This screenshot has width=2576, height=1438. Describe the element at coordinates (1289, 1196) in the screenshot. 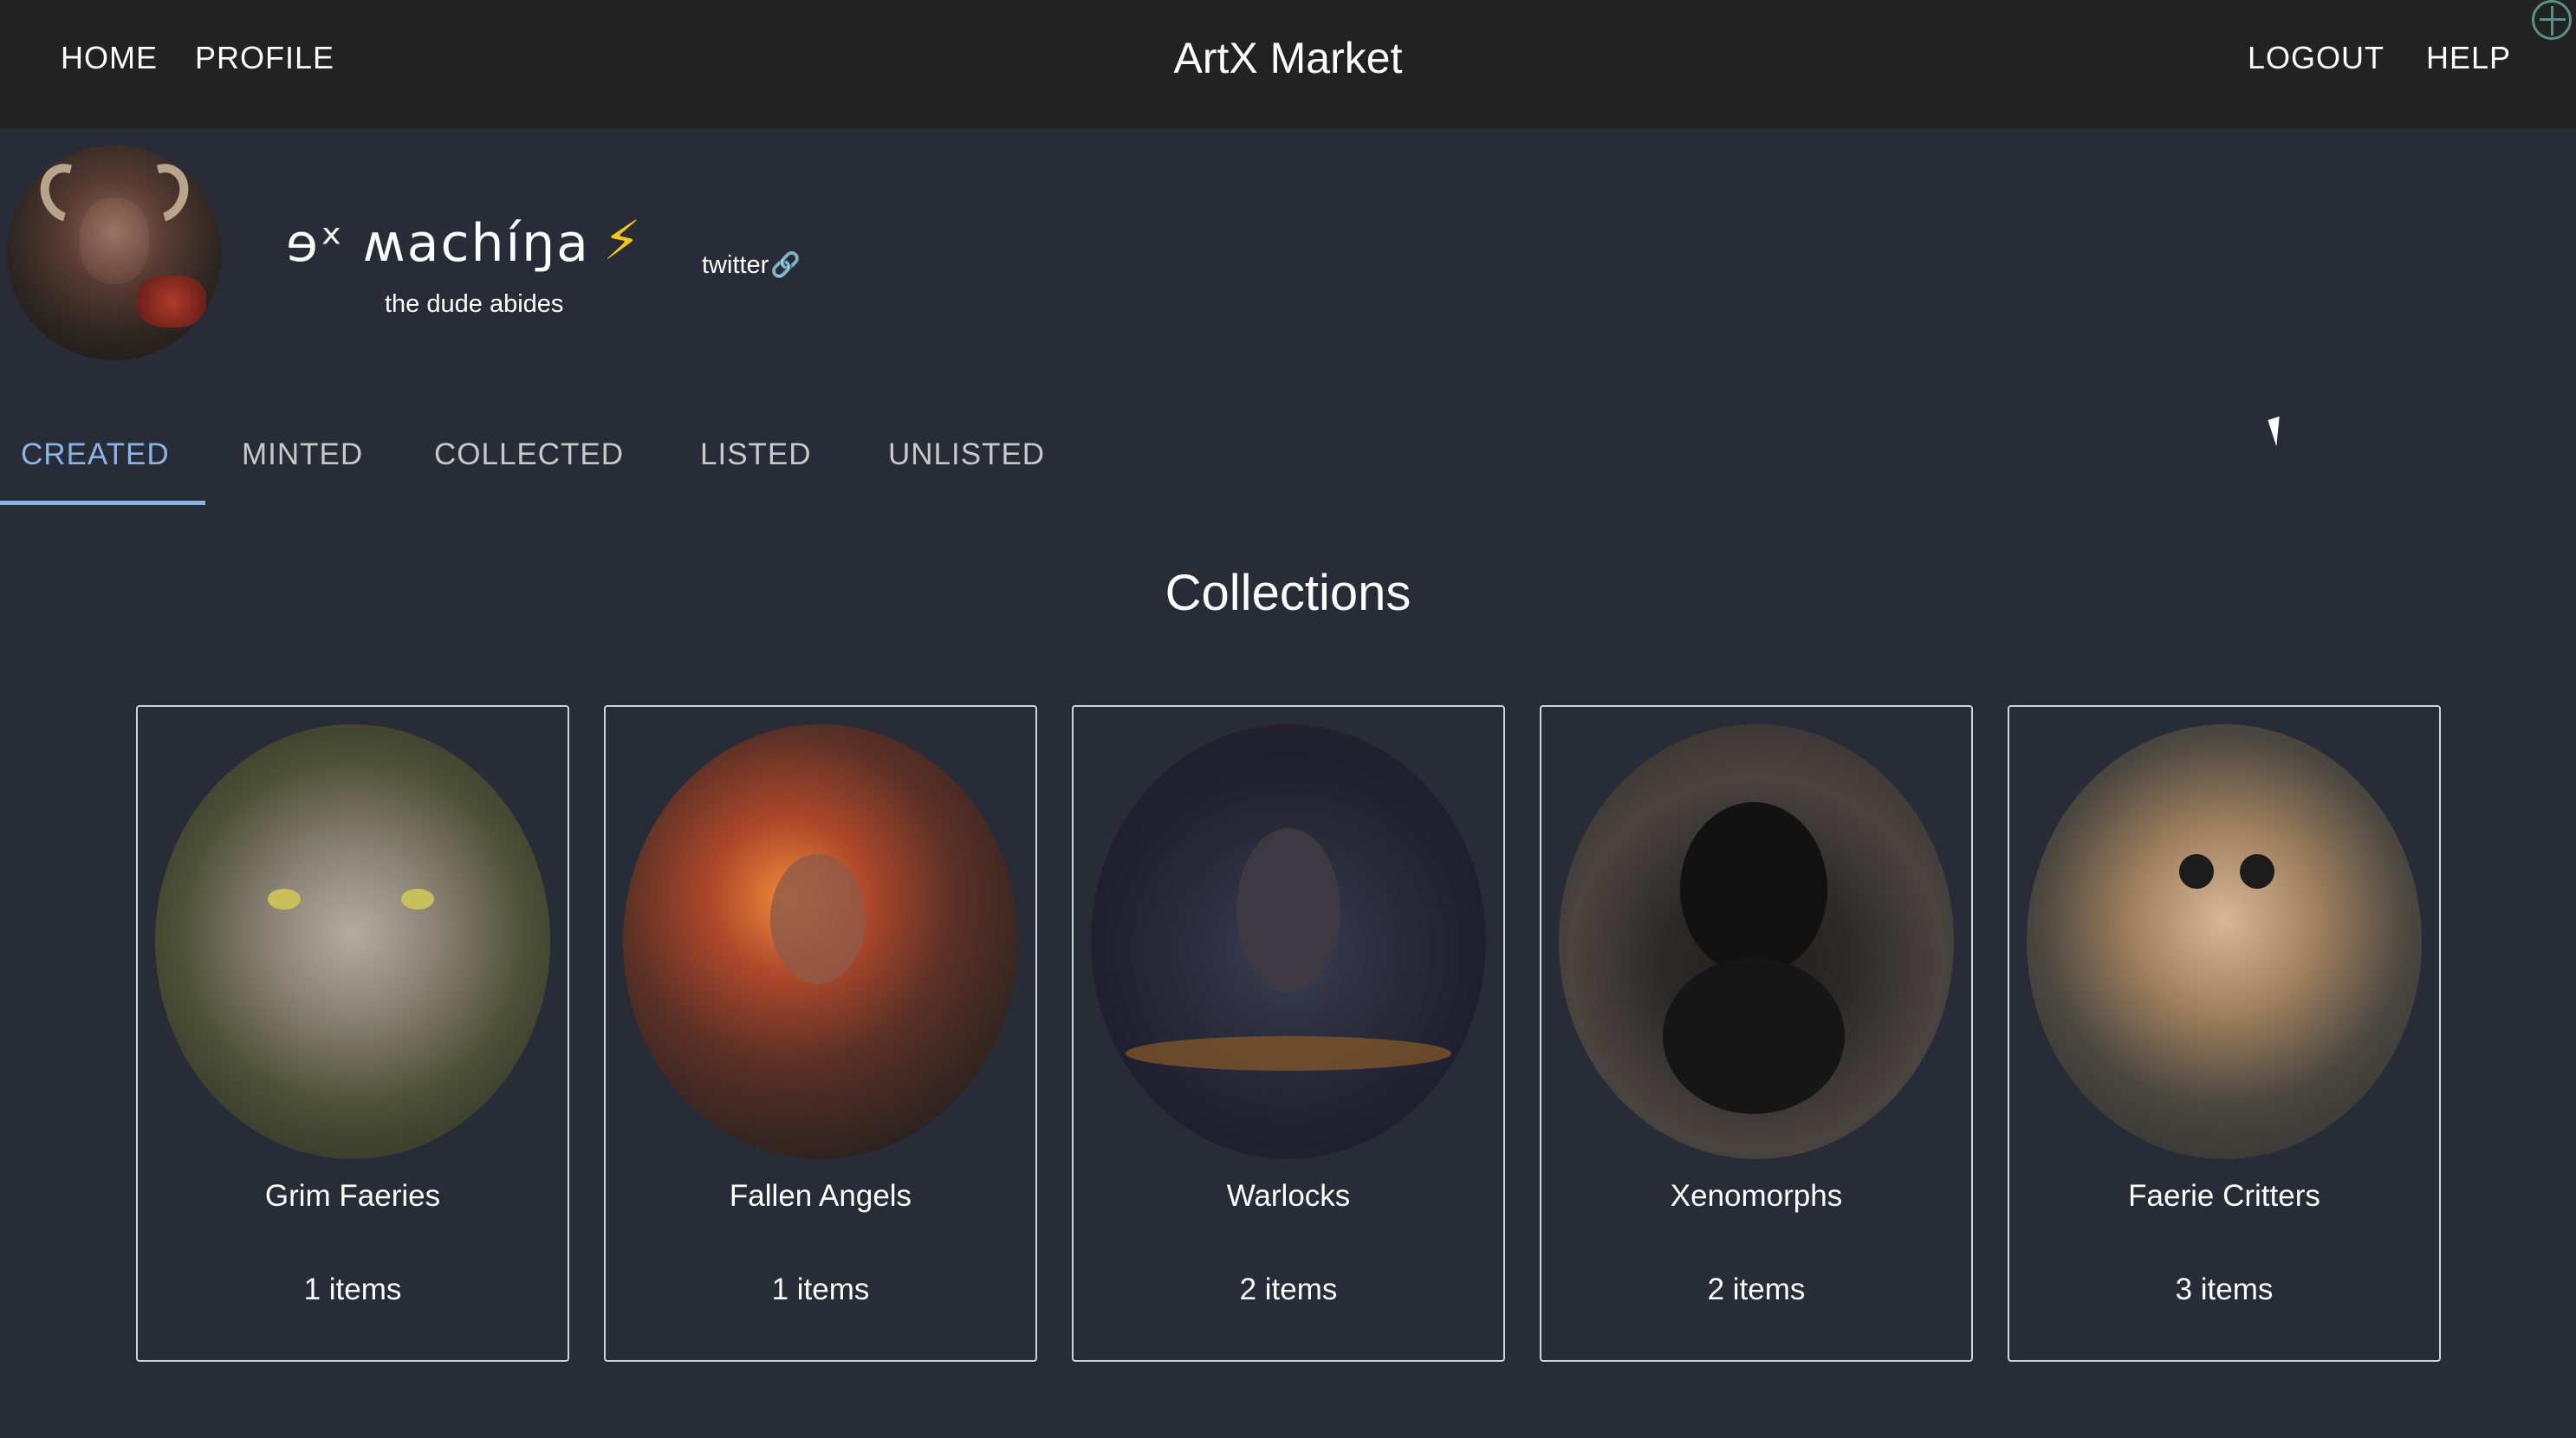

I see `collection-title: Warlocks` at that location.